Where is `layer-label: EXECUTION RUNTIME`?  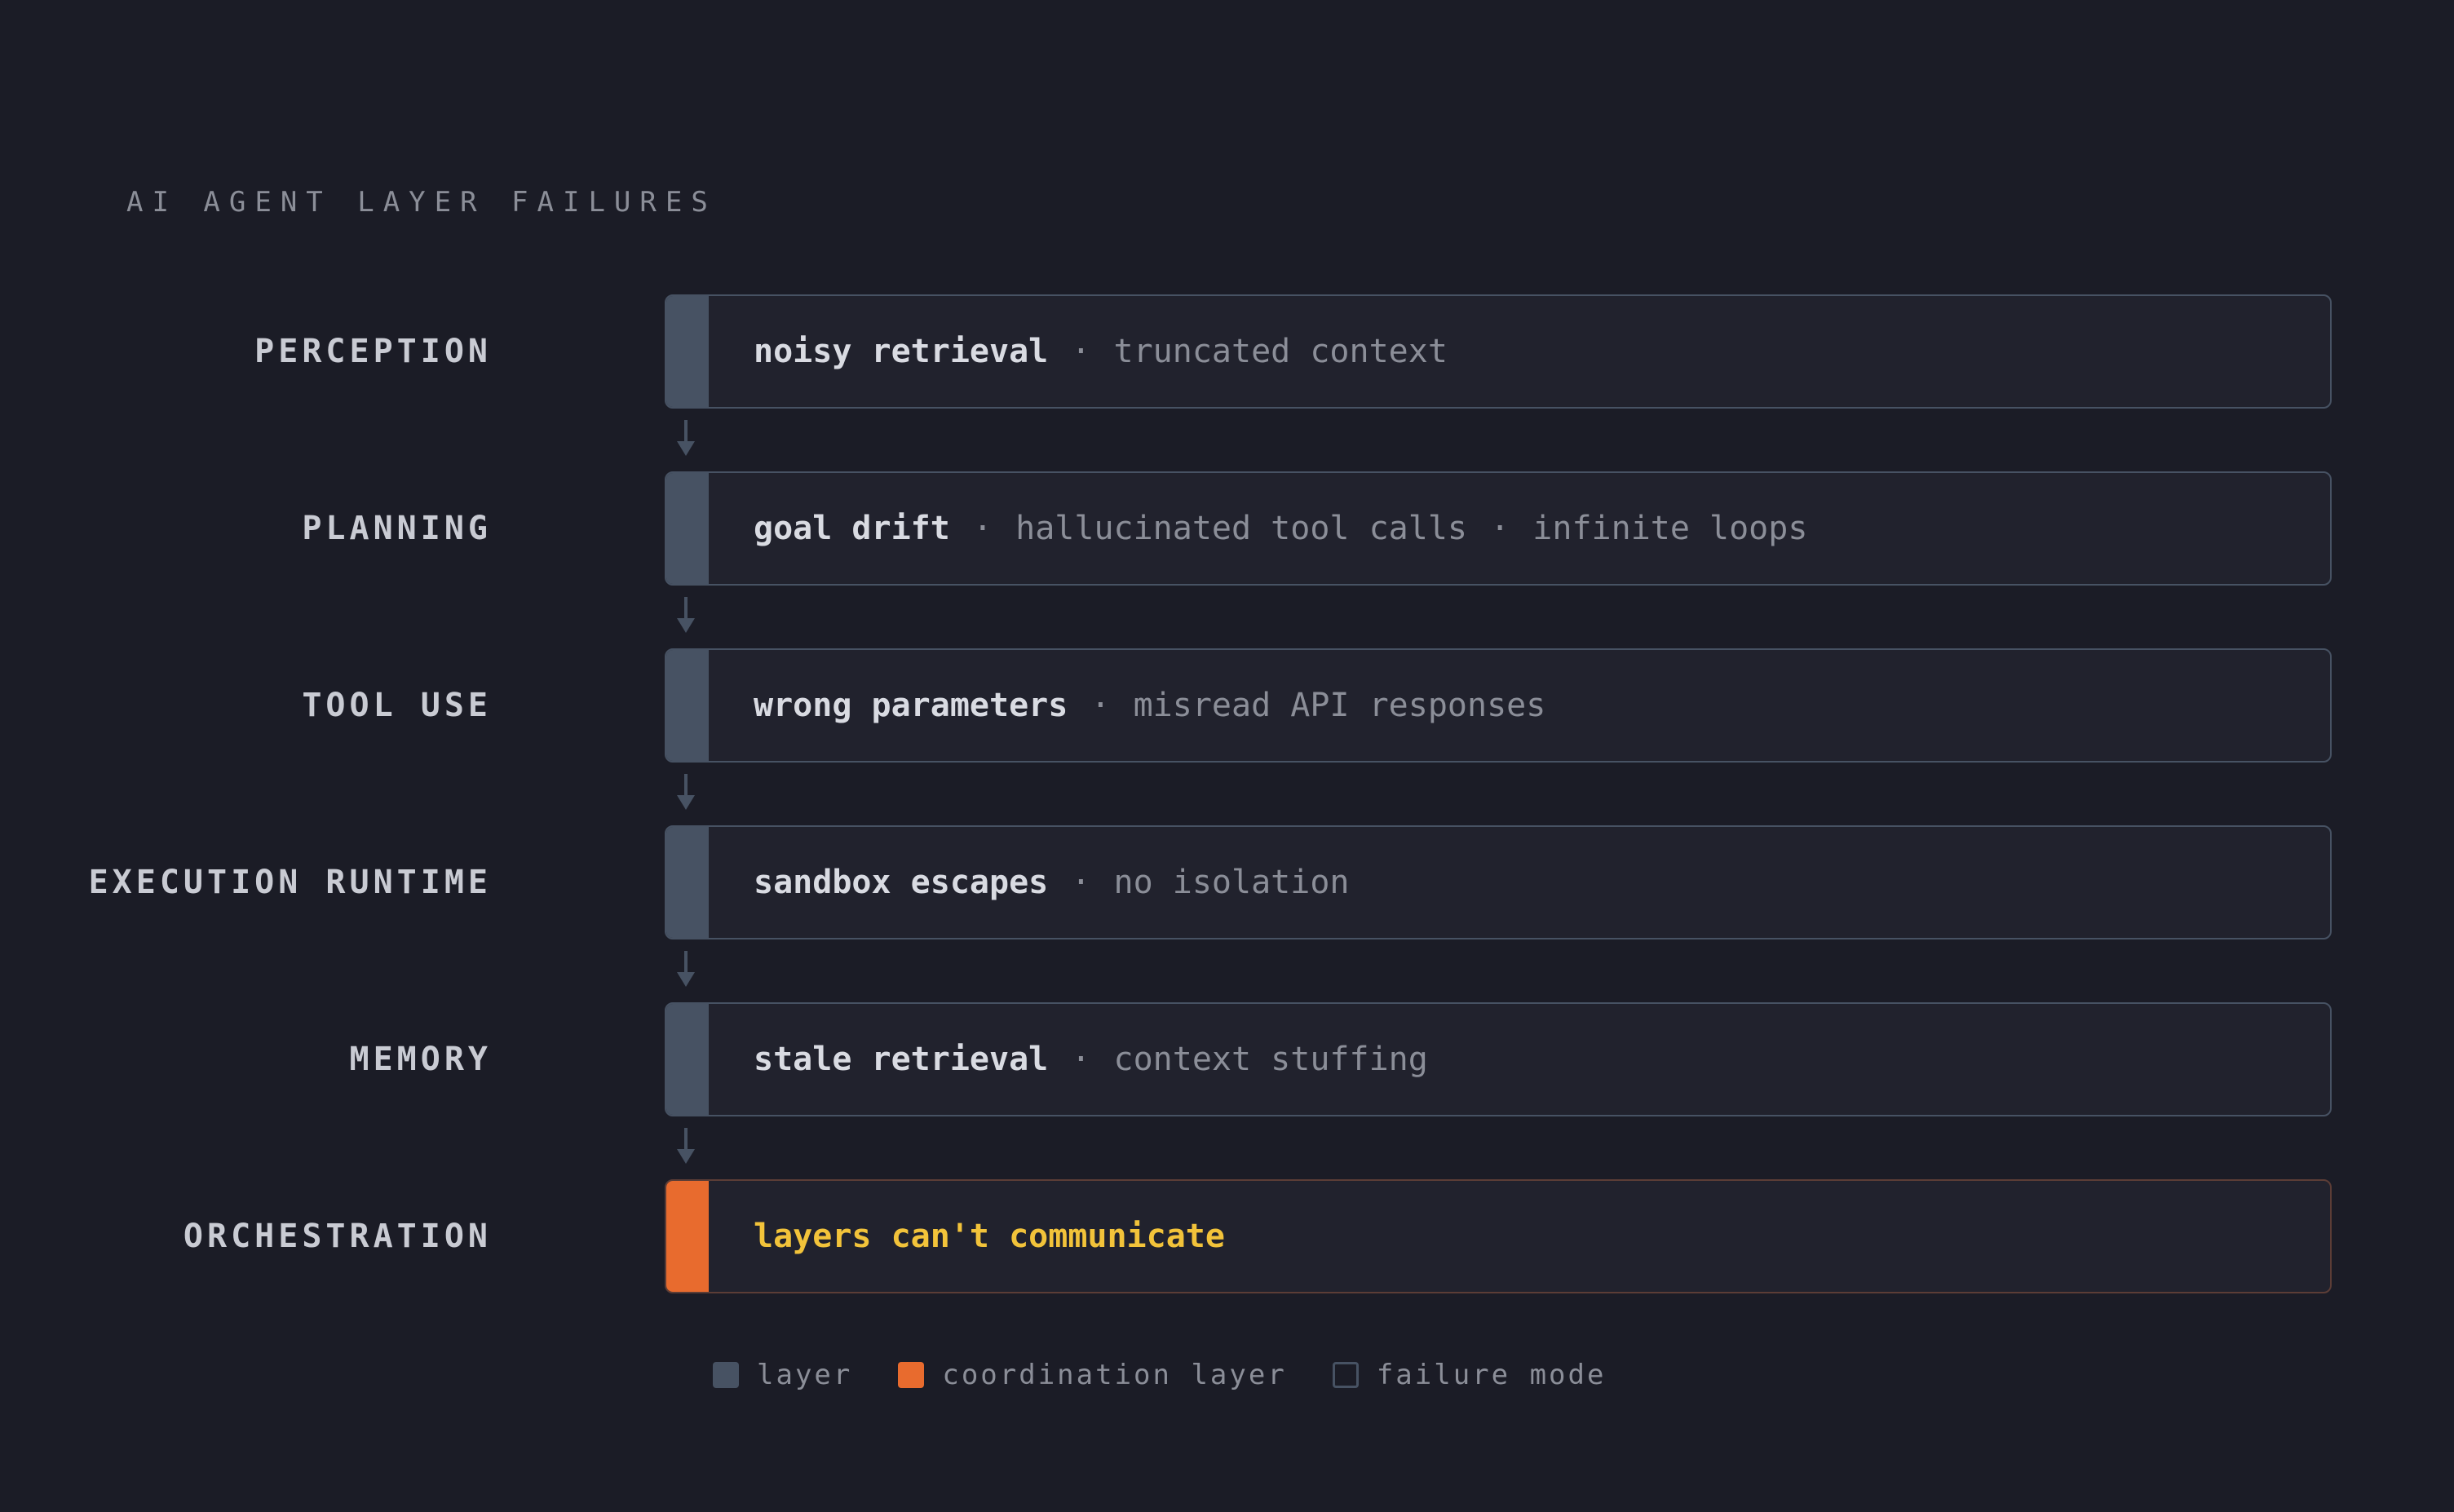 layer-label: EXECUTION RUNTIME is located at coordinates (290, 883).